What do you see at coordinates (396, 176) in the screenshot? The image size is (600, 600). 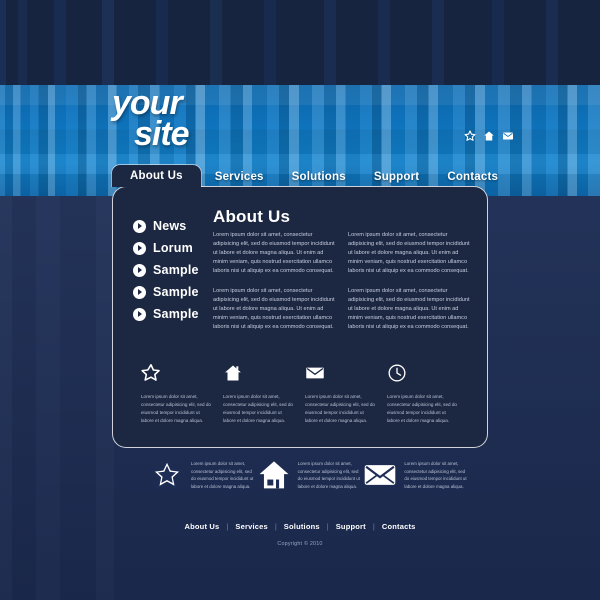 I see `tab-support: Support` at bounding box center [396, 176].